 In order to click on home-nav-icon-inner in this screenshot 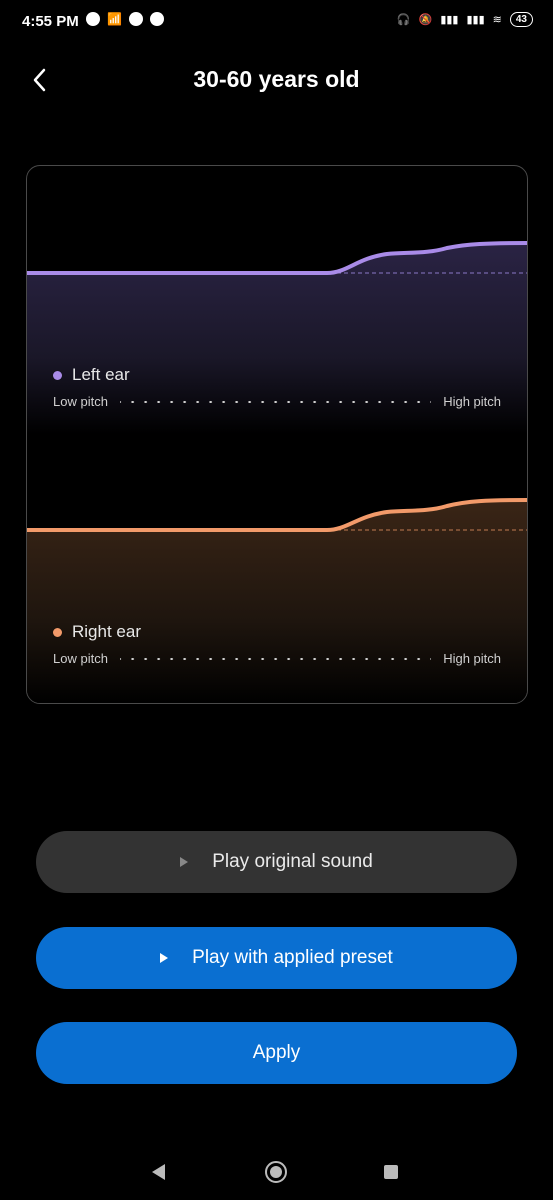, I will do `click(276, 1172)`.